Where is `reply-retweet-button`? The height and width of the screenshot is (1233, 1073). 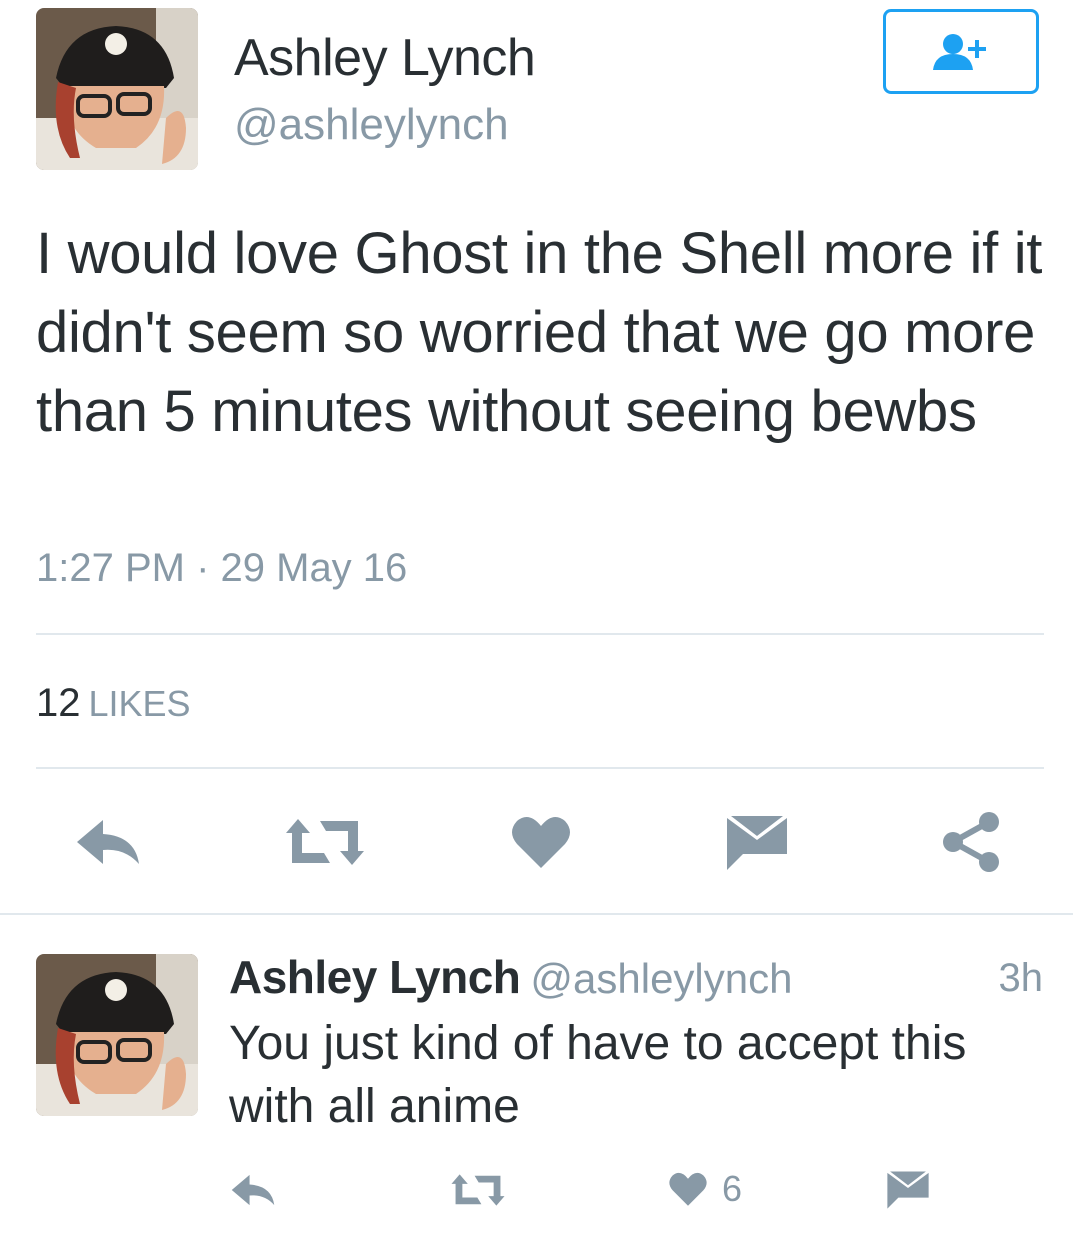 reply-retweet-button is located at coordinates (478, 1190).